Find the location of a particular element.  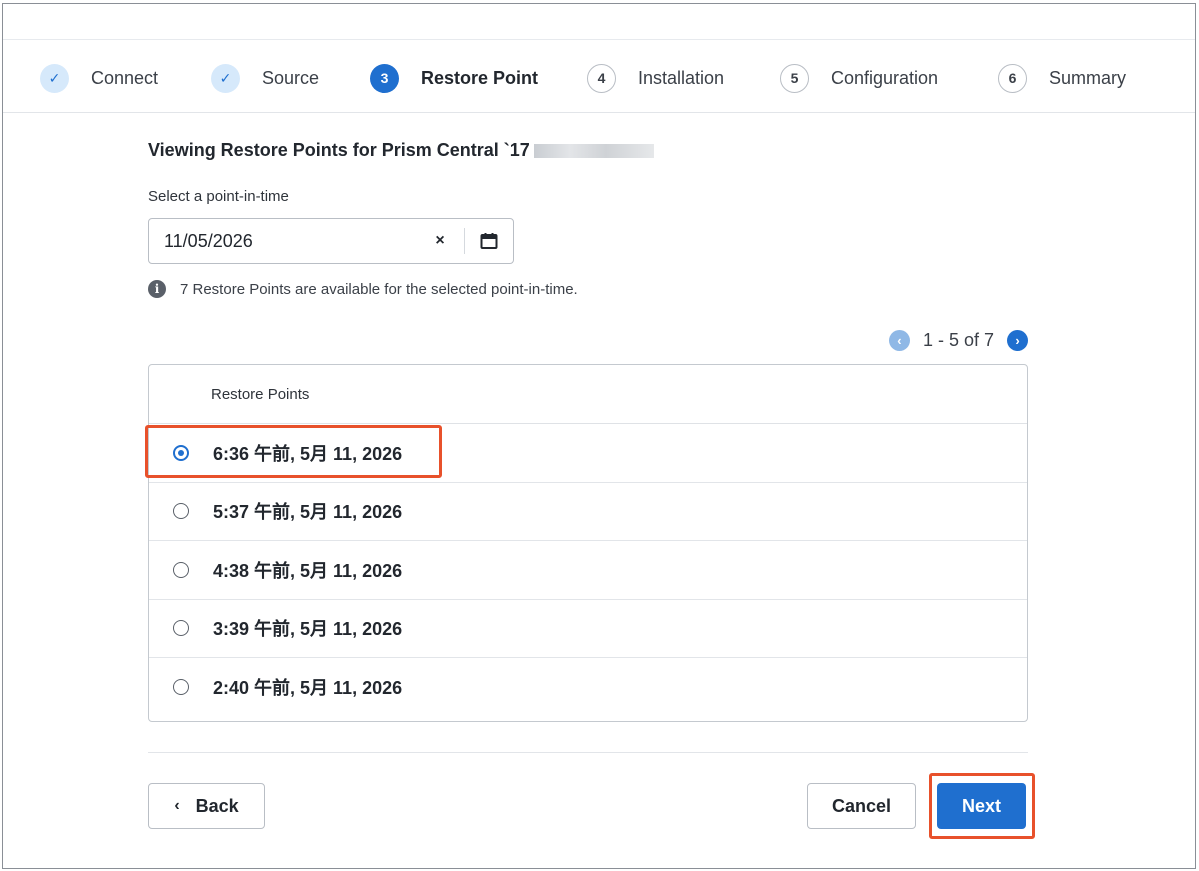

step-configuration: 5 Configuration is located at coordinates (859, 78).